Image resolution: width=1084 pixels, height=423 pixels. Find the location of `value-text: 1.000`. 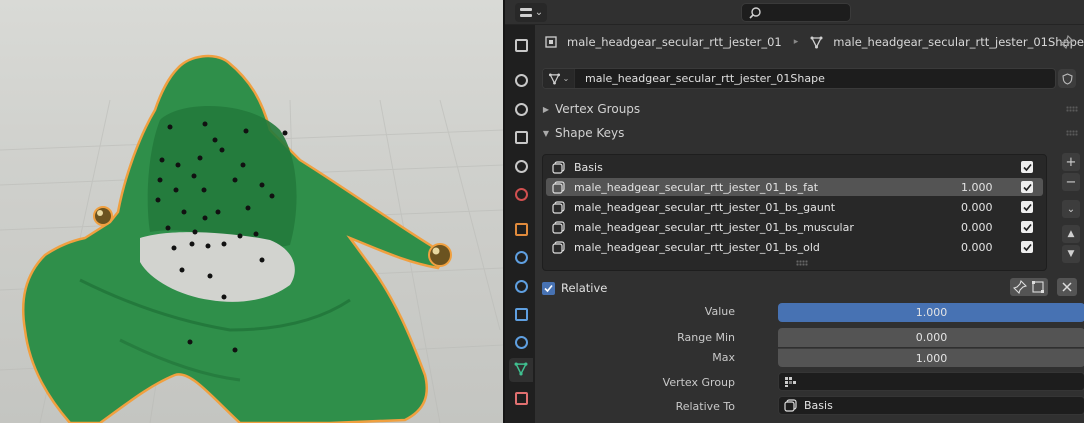

value-text: 1.000 is located at coordinates (931, 312).